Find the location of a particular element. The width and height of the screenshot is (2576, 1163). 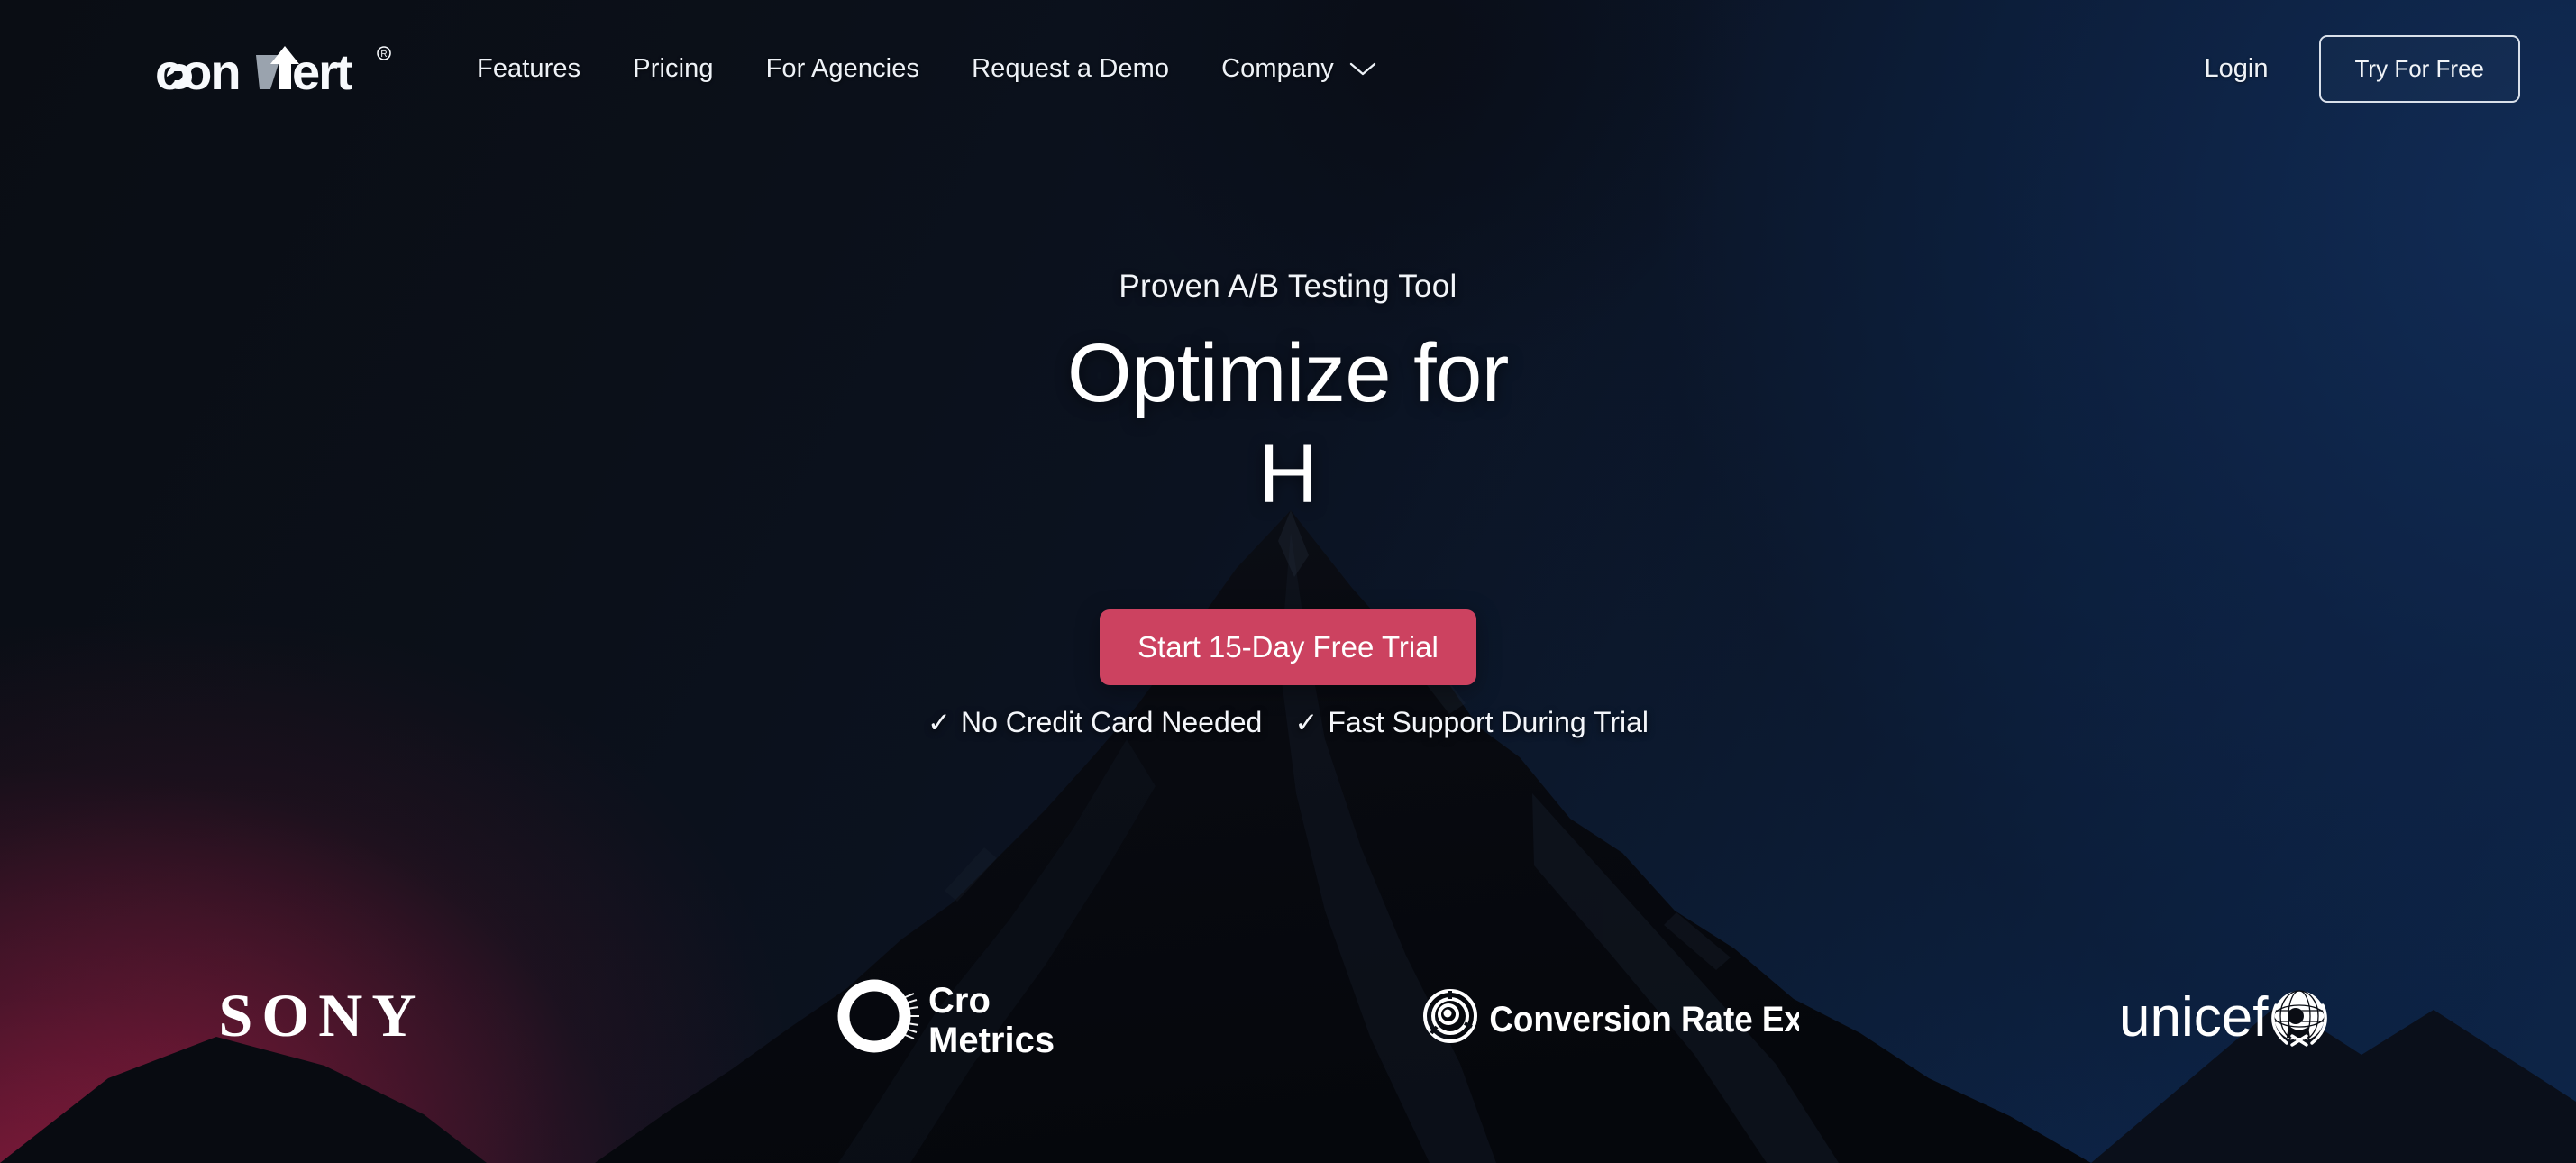

sony-logo: SONY is located at coordinates (322, 1016).